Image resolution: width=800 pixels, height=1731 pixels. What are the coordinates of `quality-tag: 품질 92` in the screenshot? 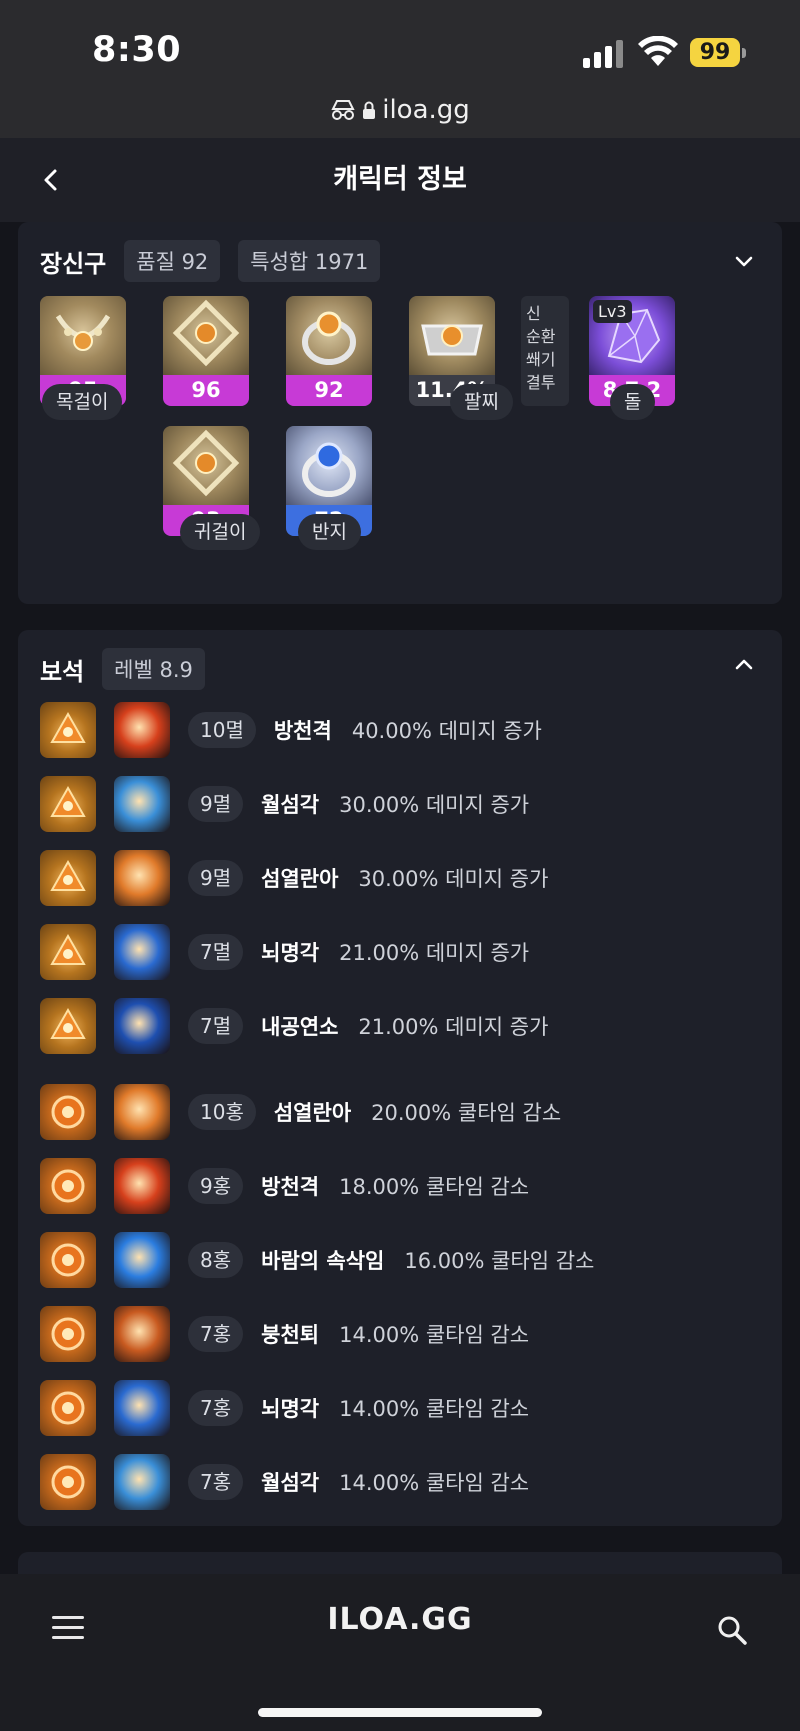 It's located at (172, 261).